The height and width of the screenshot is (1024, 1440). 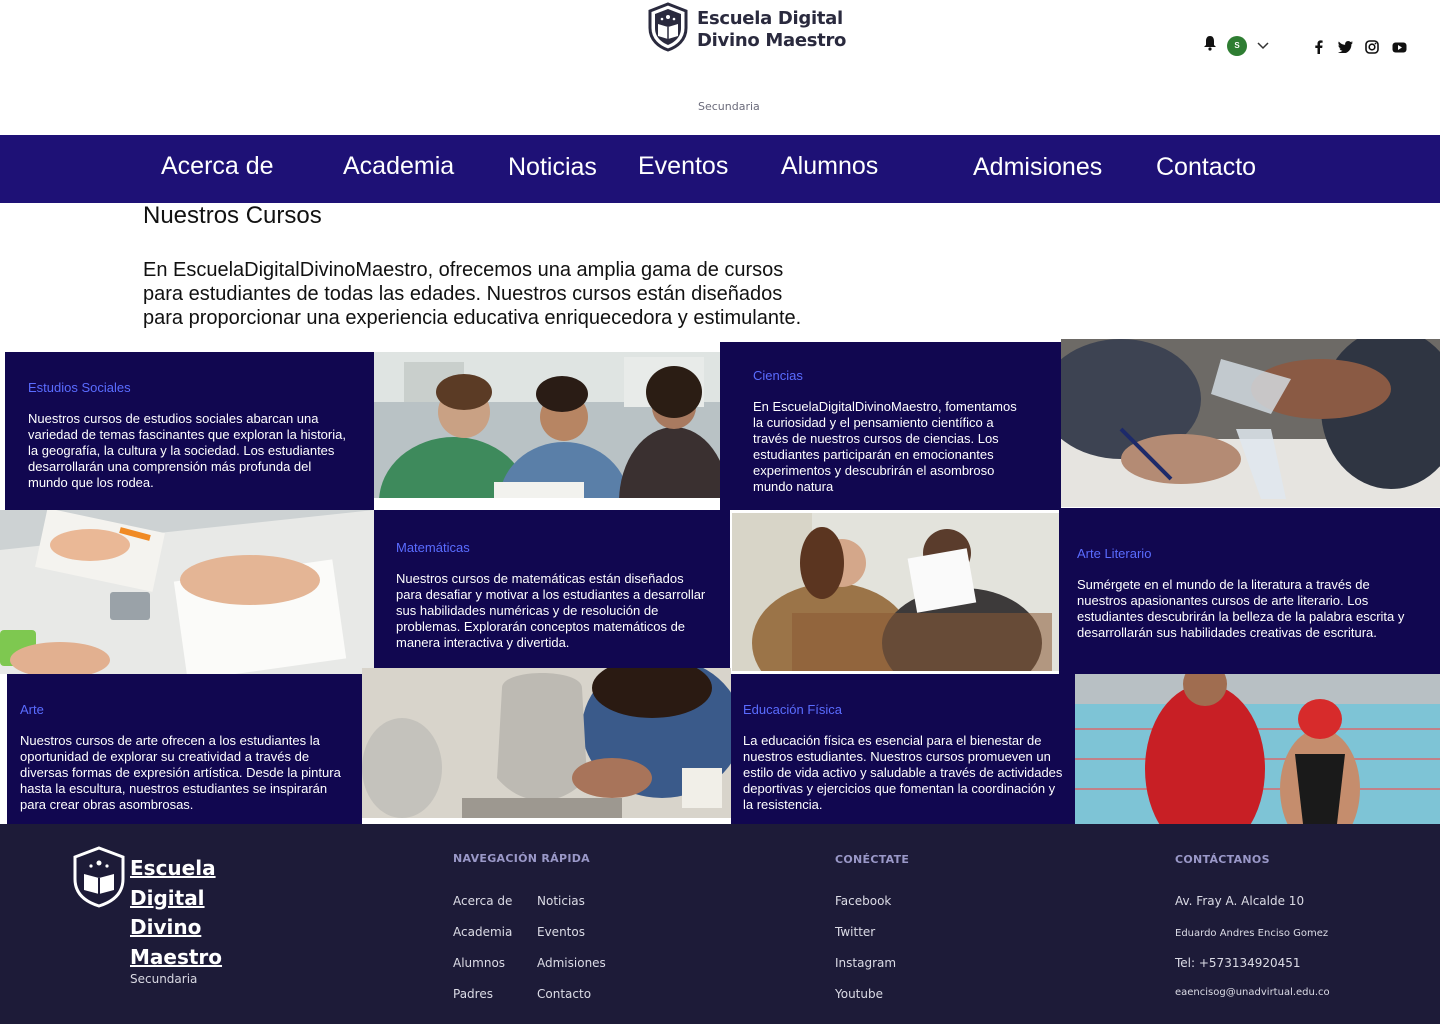 What do you see at coordinates (173, 868) in the screenshot?
I see `footer-brand-line: Escuela` at bounding box center [173, 868].